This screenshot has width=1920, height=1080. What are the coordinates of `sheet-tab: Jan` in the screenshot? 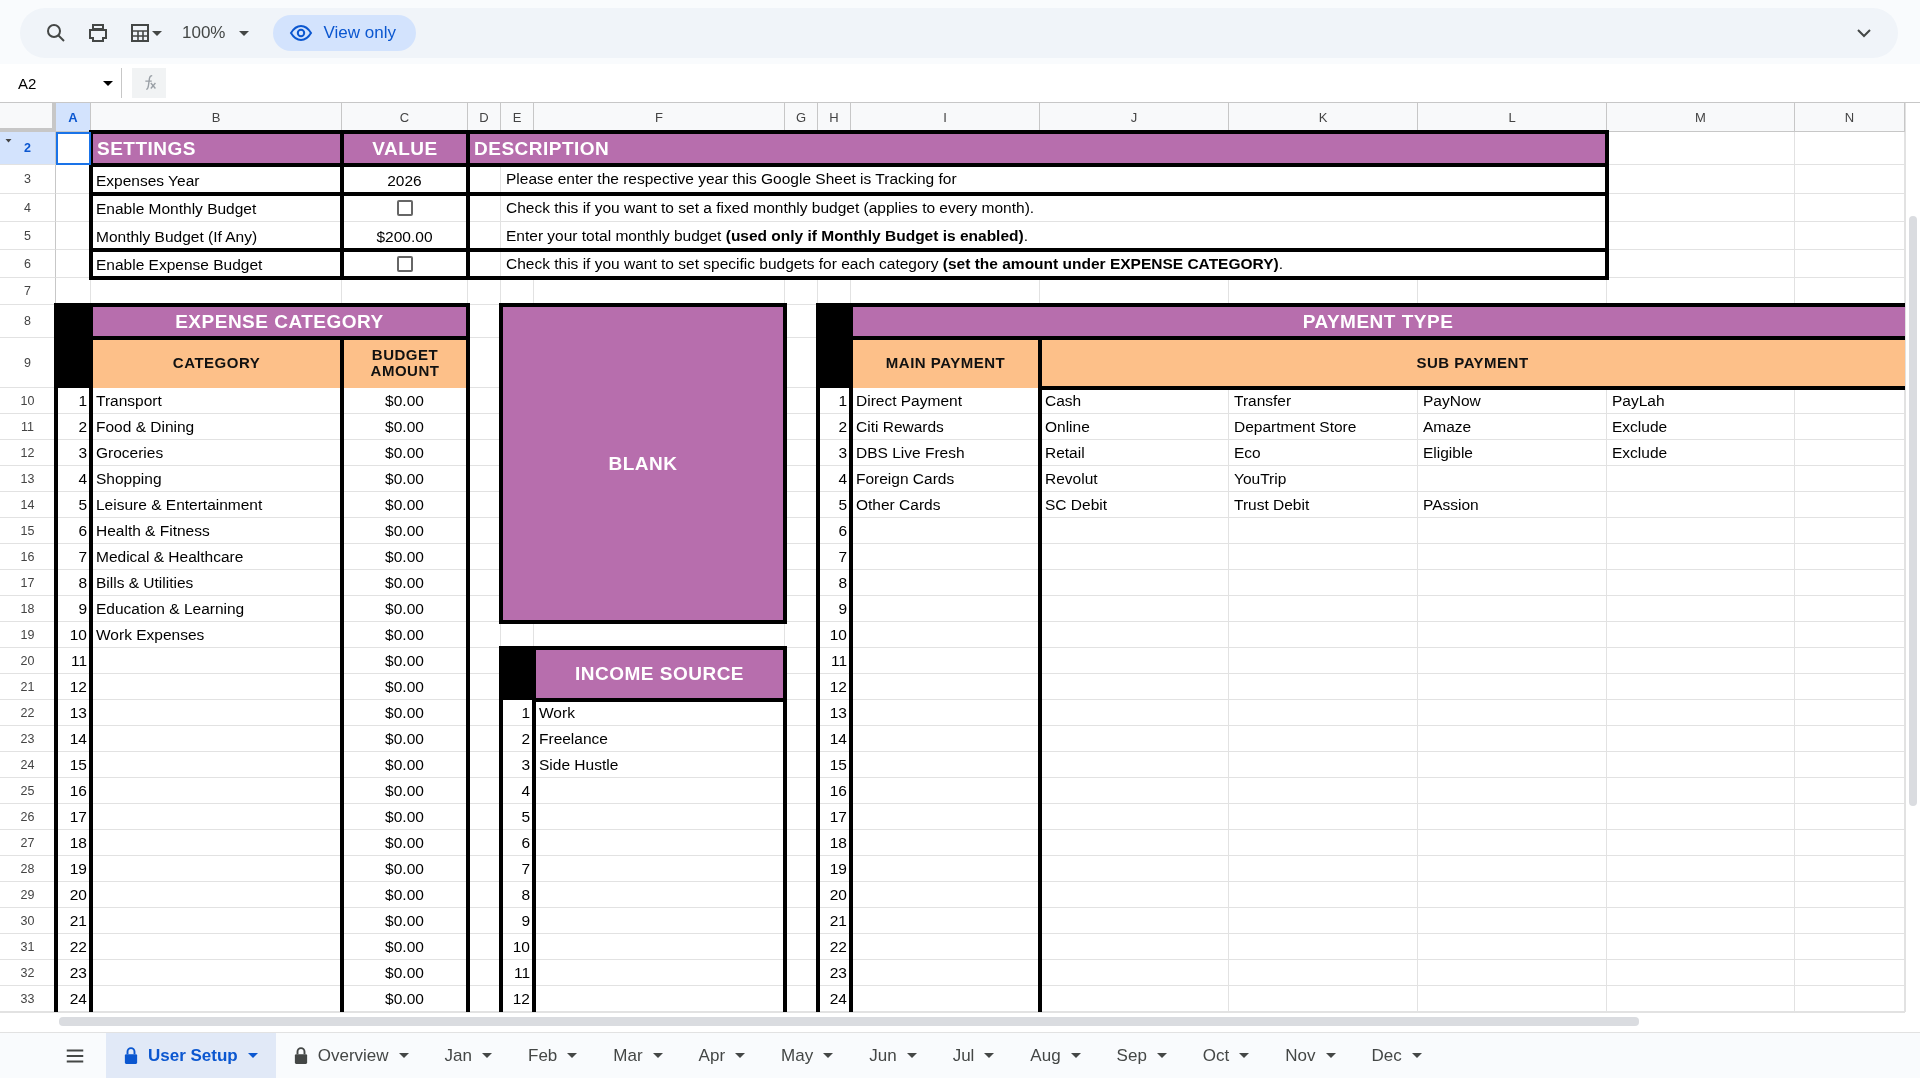 It's located at (468, 1055).